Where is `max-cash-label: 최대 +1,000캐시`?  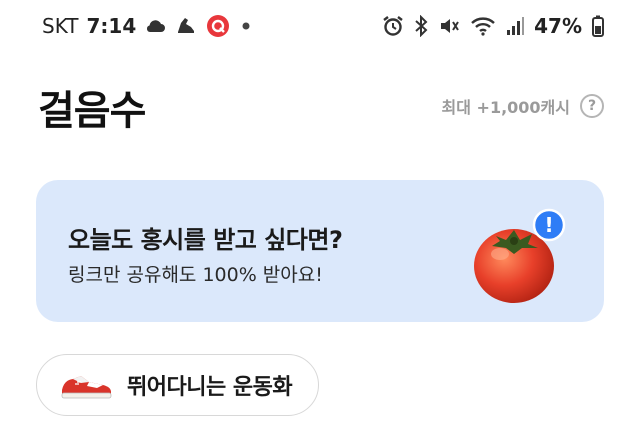 max-cash-label: 최대 +1,000캐시 is located at coordinates (505, 107).